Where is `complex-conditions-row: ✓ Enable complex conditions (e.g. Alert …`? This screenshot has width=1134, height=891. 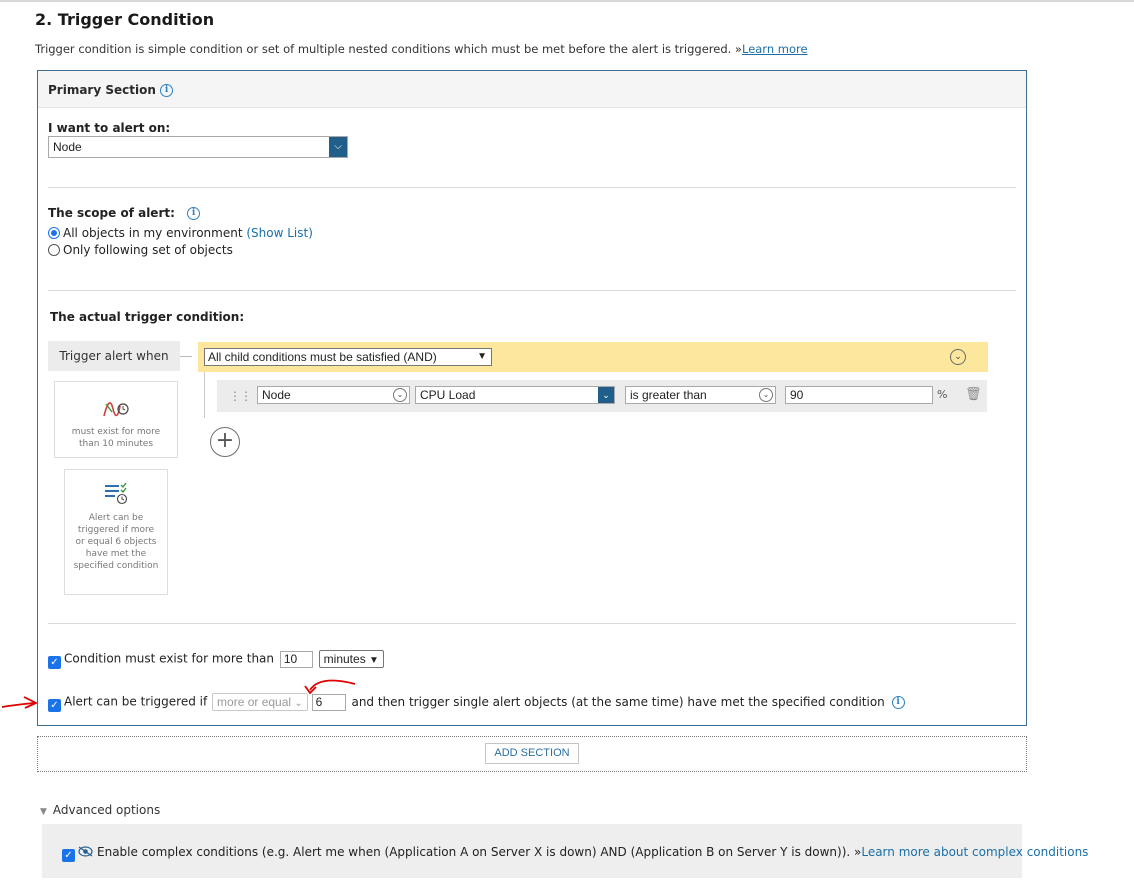 complex-conditions-row: ✓ Enable complex conditions (e.g. Alert … is located at coordinates (575, 853).